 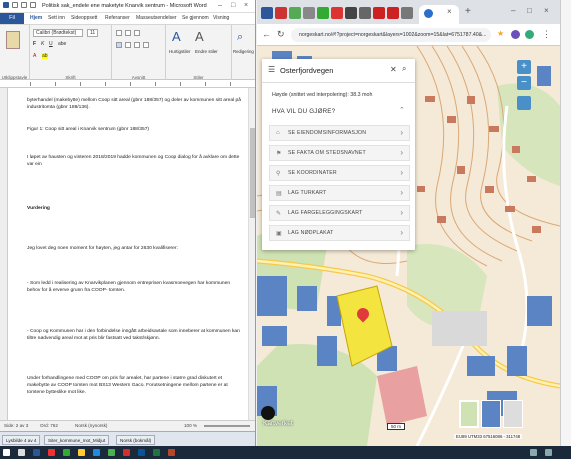 What do you see at coordinates (402, 110) in the screenshot?
I see `chevron-up-icon: ⌃` at bounding box center [402, 110].